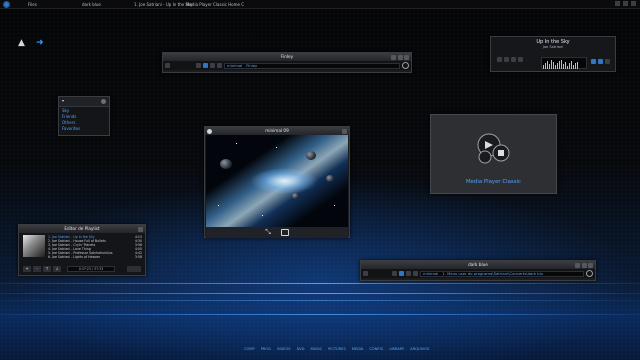 This screenshot has height=360, width=640. Describe the element at coordinates (249, 349) in the screenshot. I see `footer-link: COMP` at that location.